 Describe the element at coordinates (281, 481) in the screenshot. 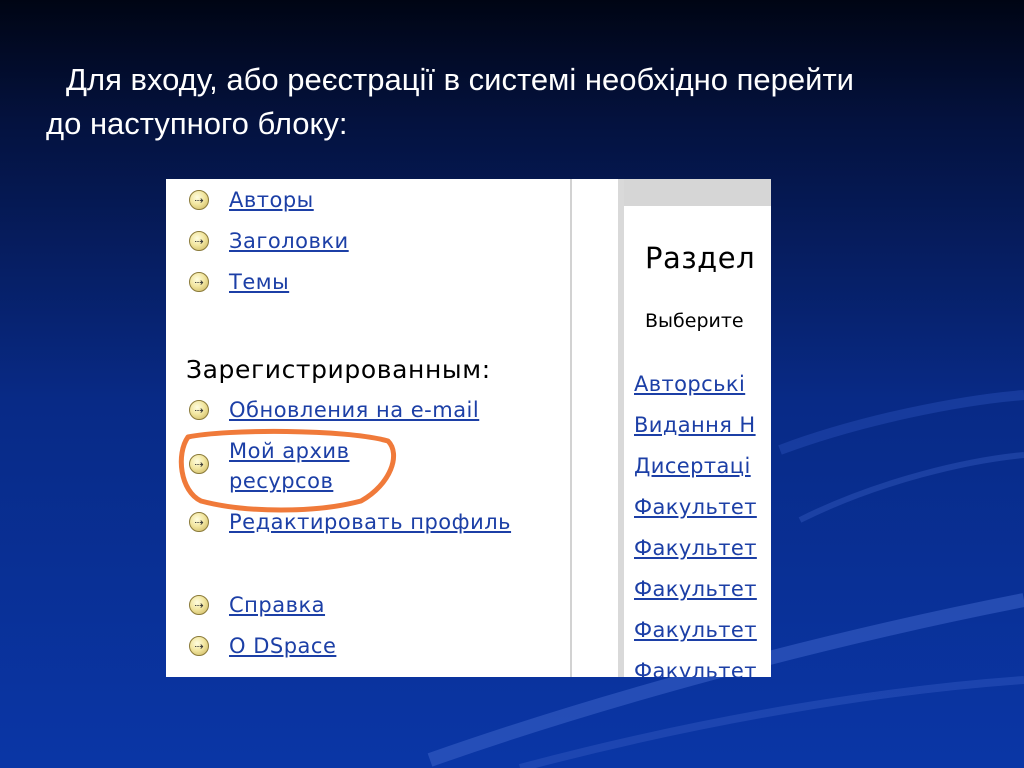

I see `nav-link-my-archive-line2: ресурсов` at that location.